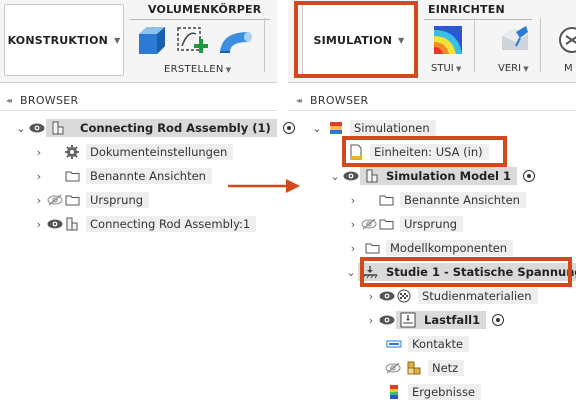 Image resolution: width=576 pixels, height=402 pixels. I want to click on refine-tool-label: VERI, so click(510, 68).